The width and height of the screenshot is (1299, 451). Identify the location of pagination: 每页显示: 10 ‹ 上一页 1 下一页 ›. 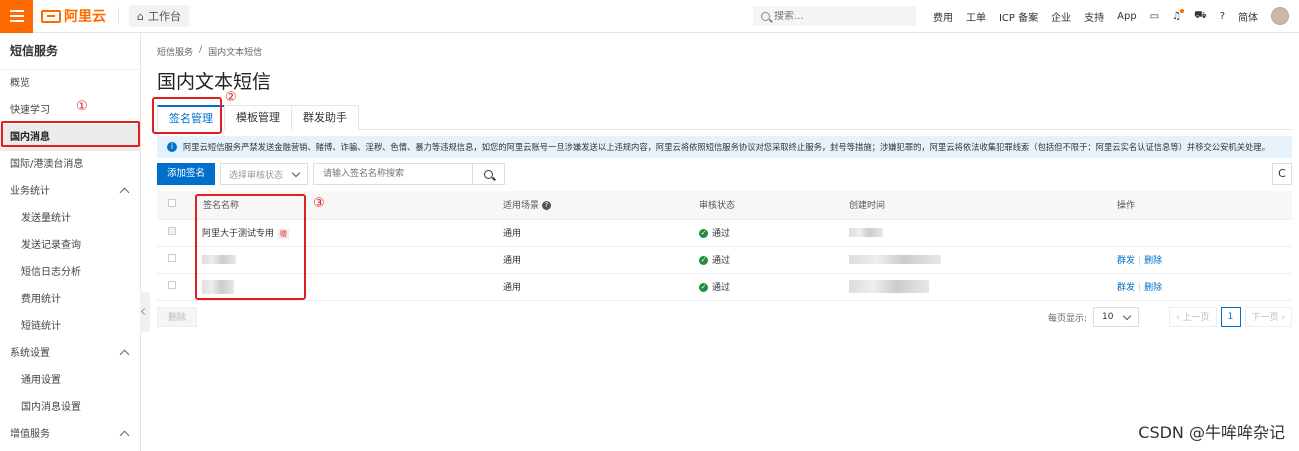
(1170, 317).